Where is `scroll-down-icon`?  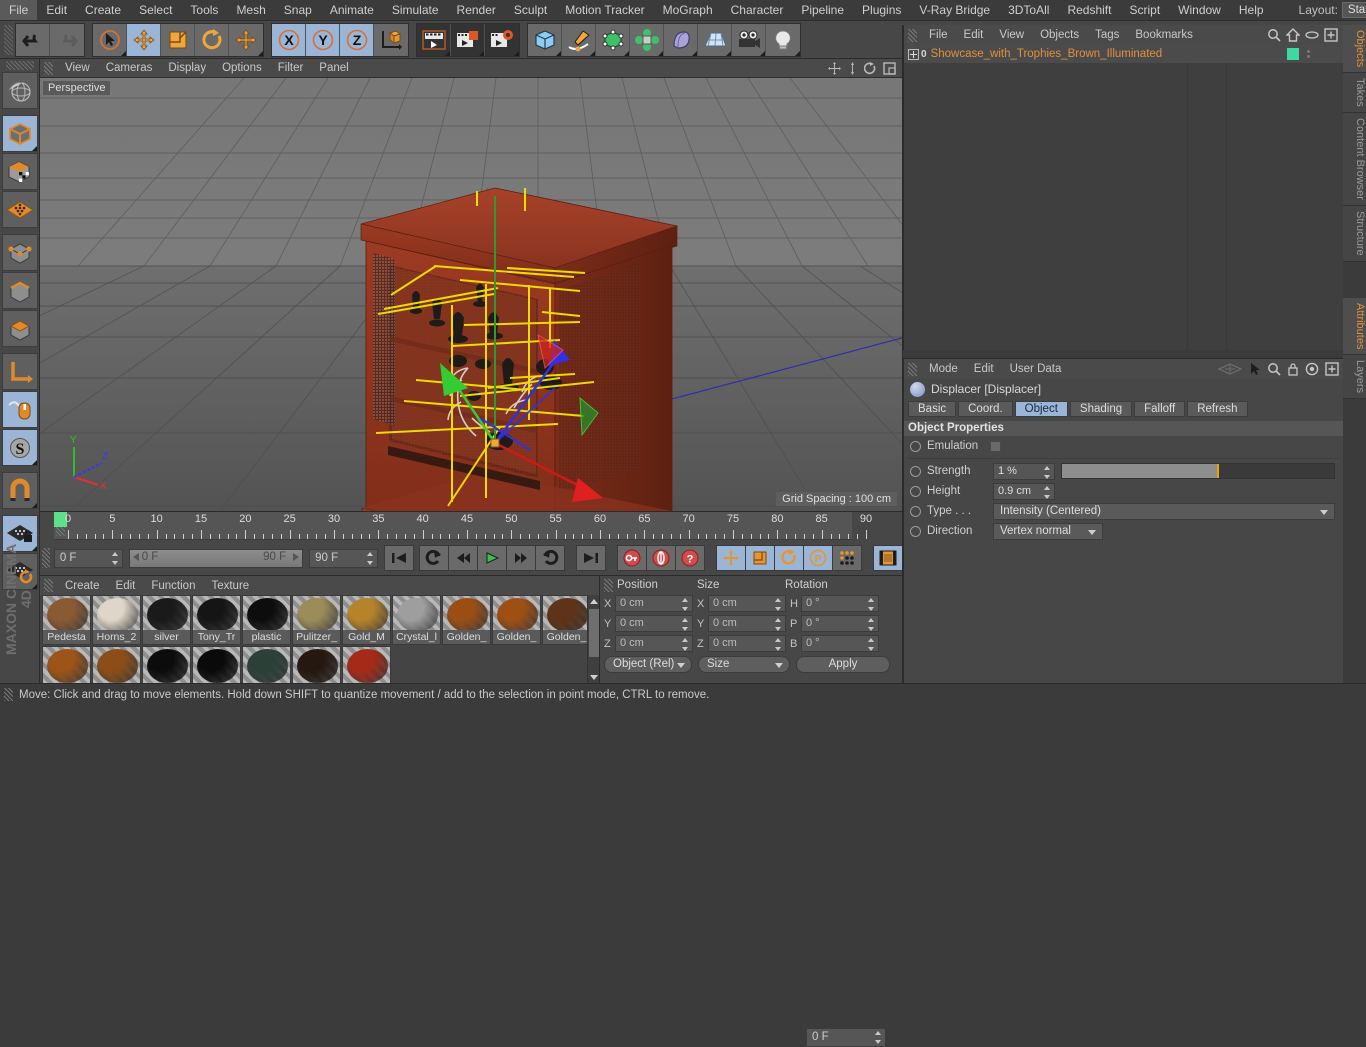
scroll-down-icon is located at coordinates (594, 677).